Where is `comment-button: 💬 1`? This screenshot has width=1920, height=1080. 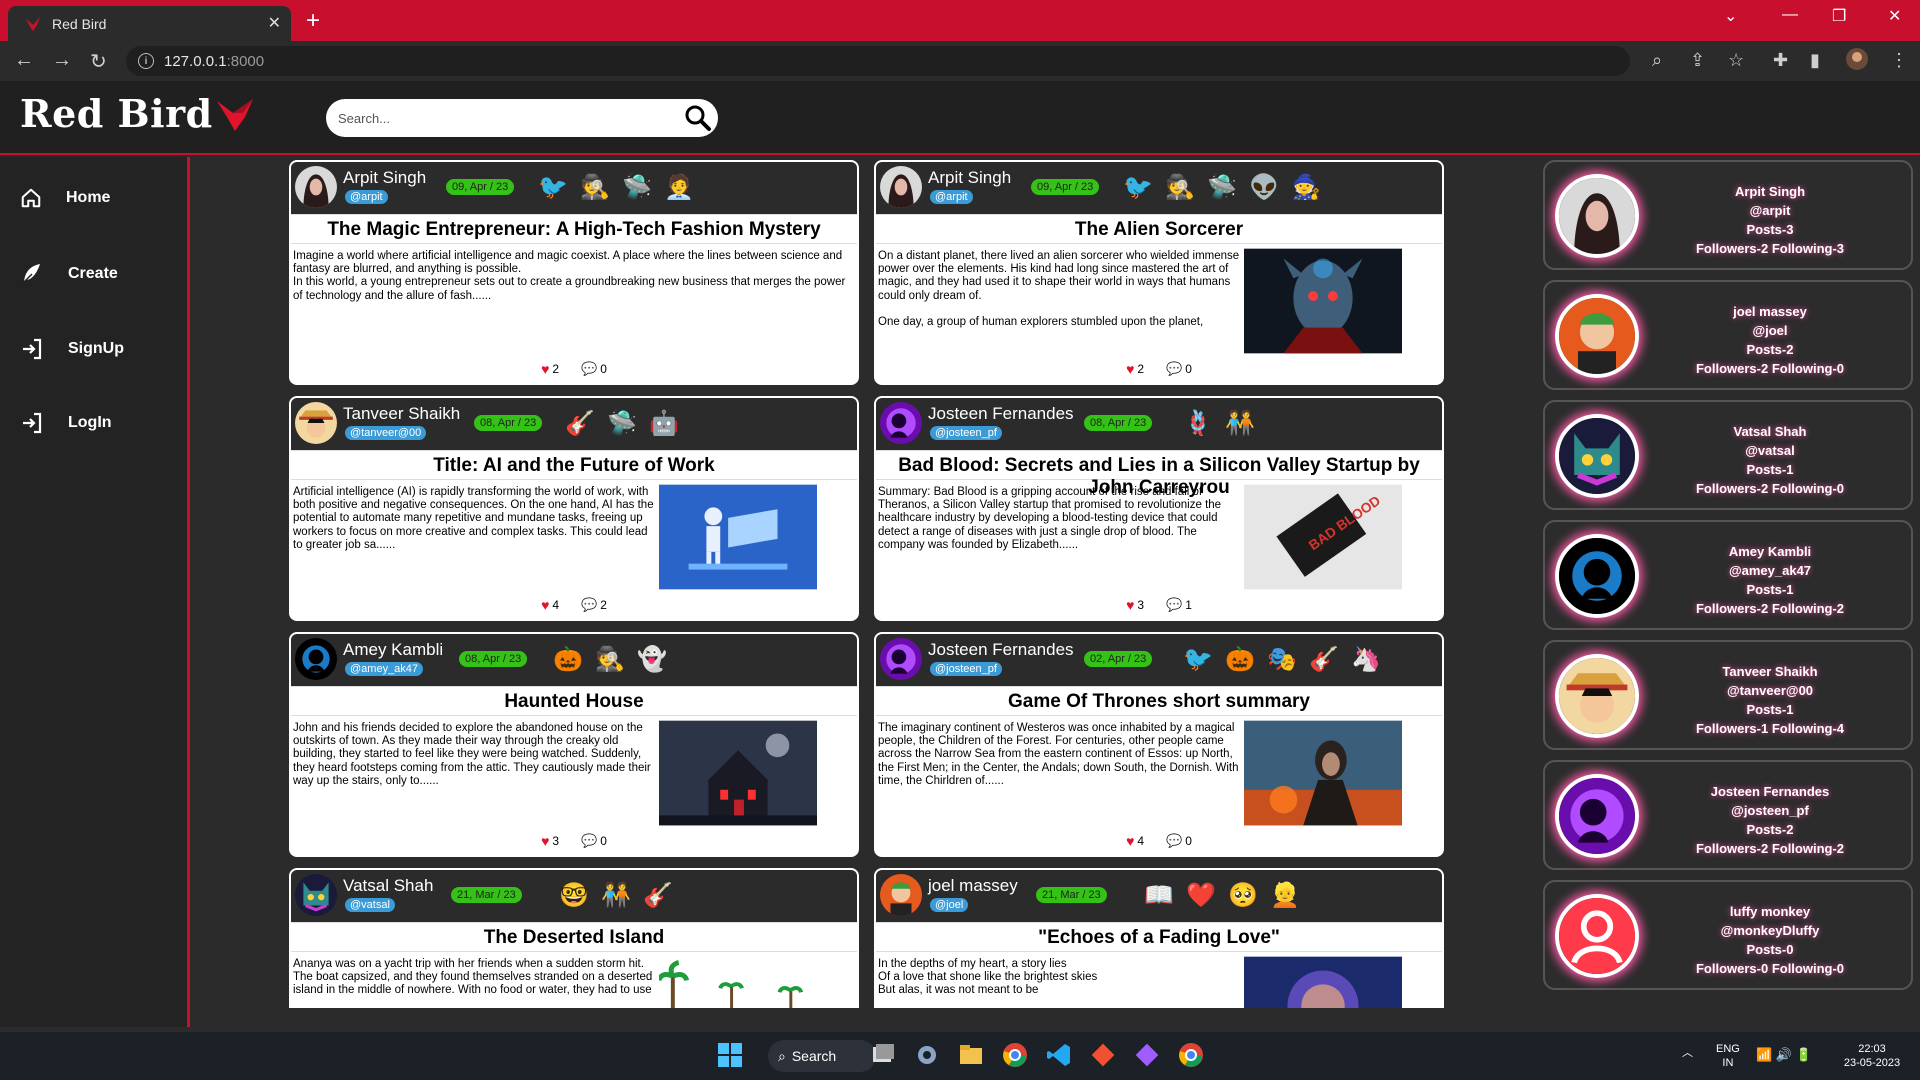 comment-button: 💬 1 is located at coordinates (1179, 605).